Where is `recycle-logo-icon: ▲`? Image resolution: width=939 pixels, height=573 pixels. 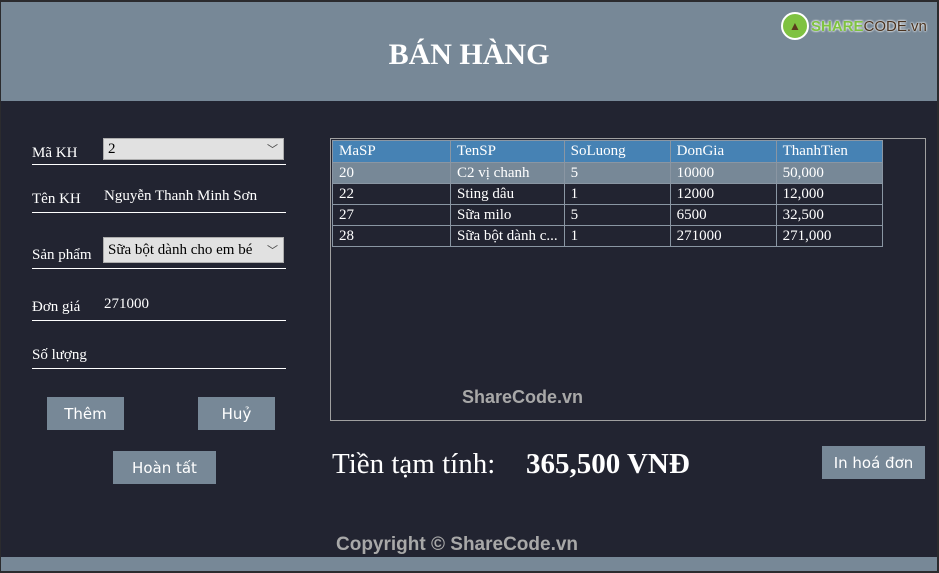
recycle-logo-icon: ▲ is located at coordinates (795, 26).